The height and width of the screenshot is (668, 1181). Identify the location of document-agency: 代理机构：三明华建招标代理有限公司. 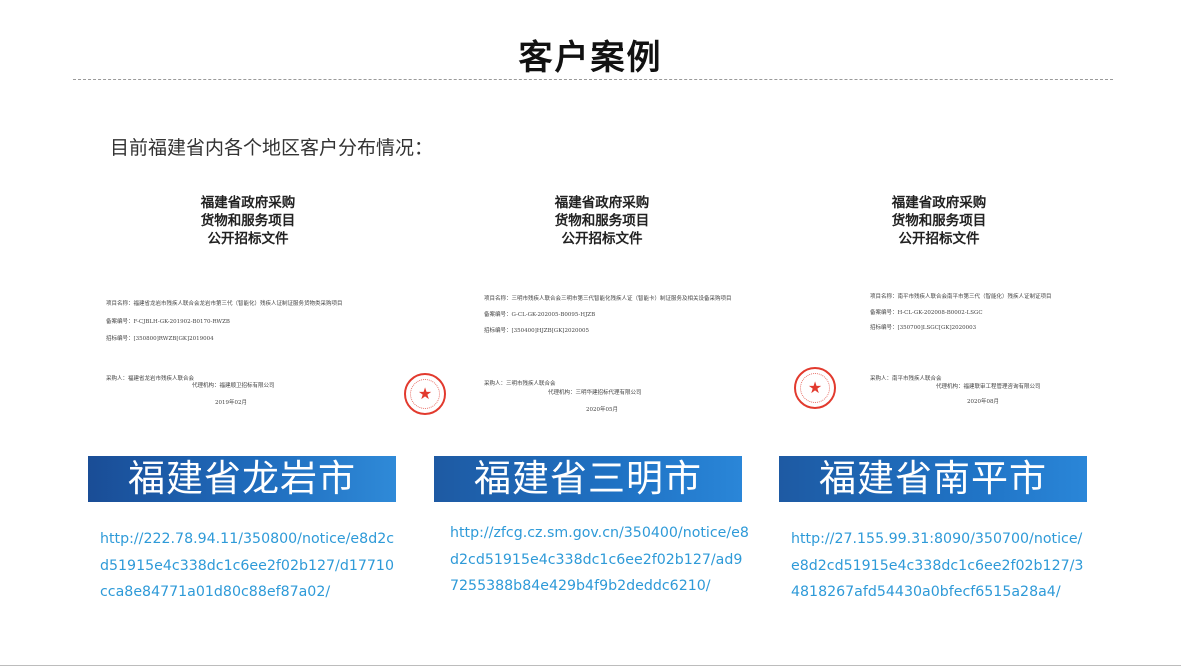
(595, 393).